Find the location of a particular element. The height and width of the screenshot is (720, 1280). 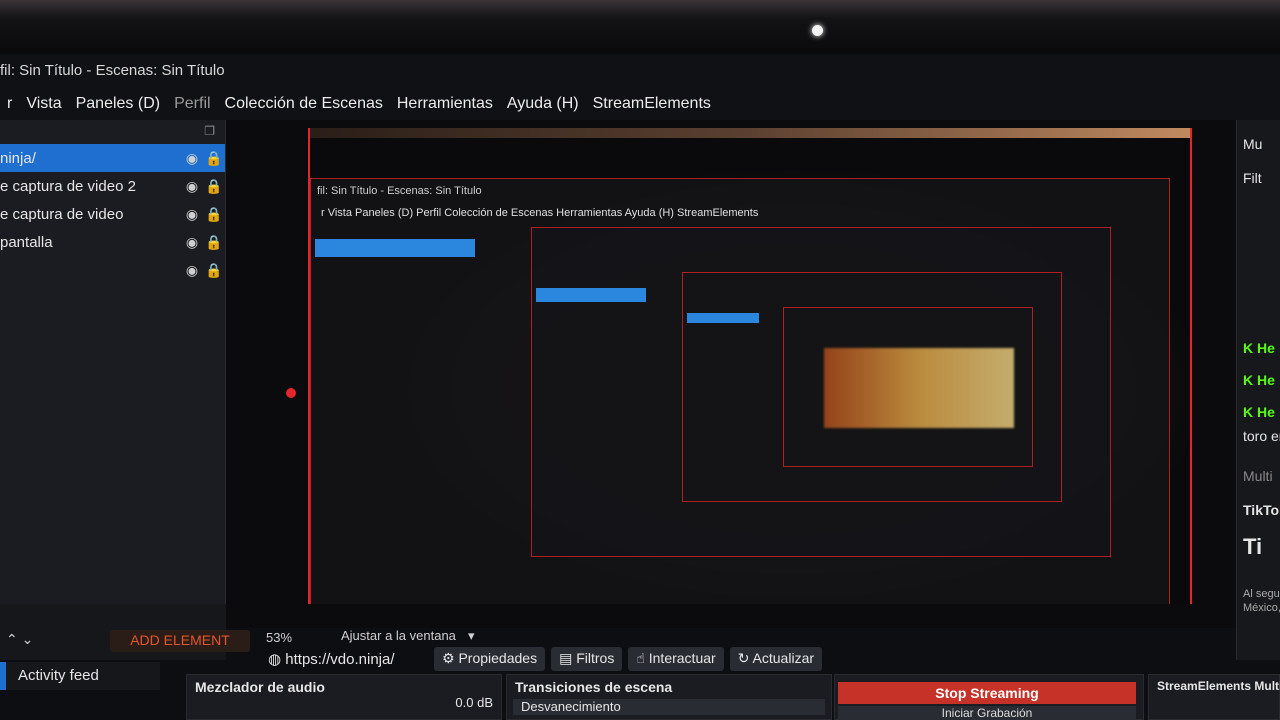

source-label: e captura de video 2 is located at coordinates (68, 186).